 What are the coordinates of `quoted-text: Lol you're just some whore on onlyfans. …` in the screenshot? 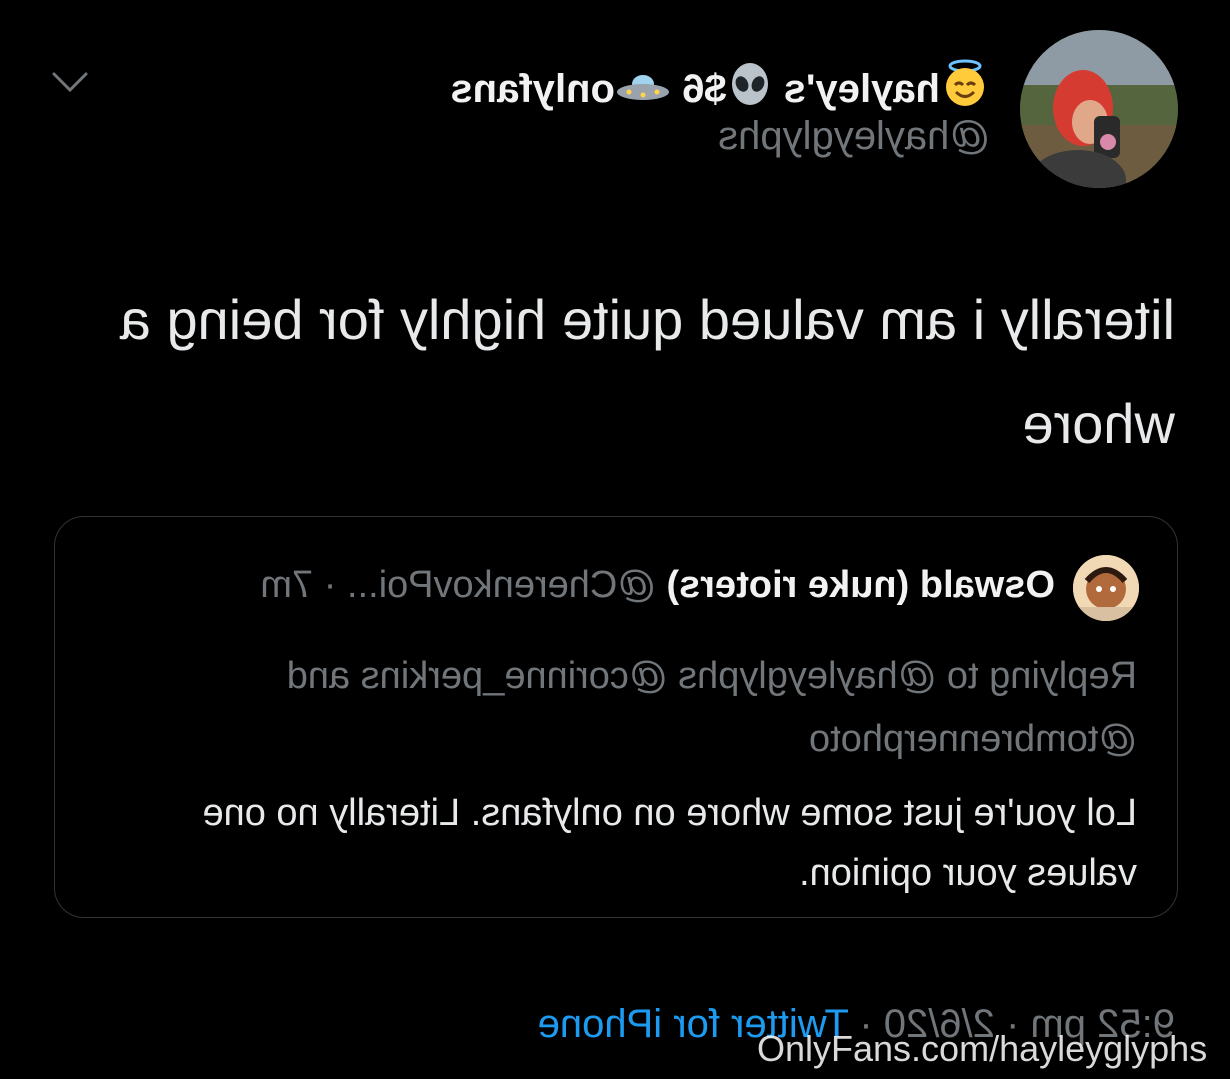 It's located at (669, 843).